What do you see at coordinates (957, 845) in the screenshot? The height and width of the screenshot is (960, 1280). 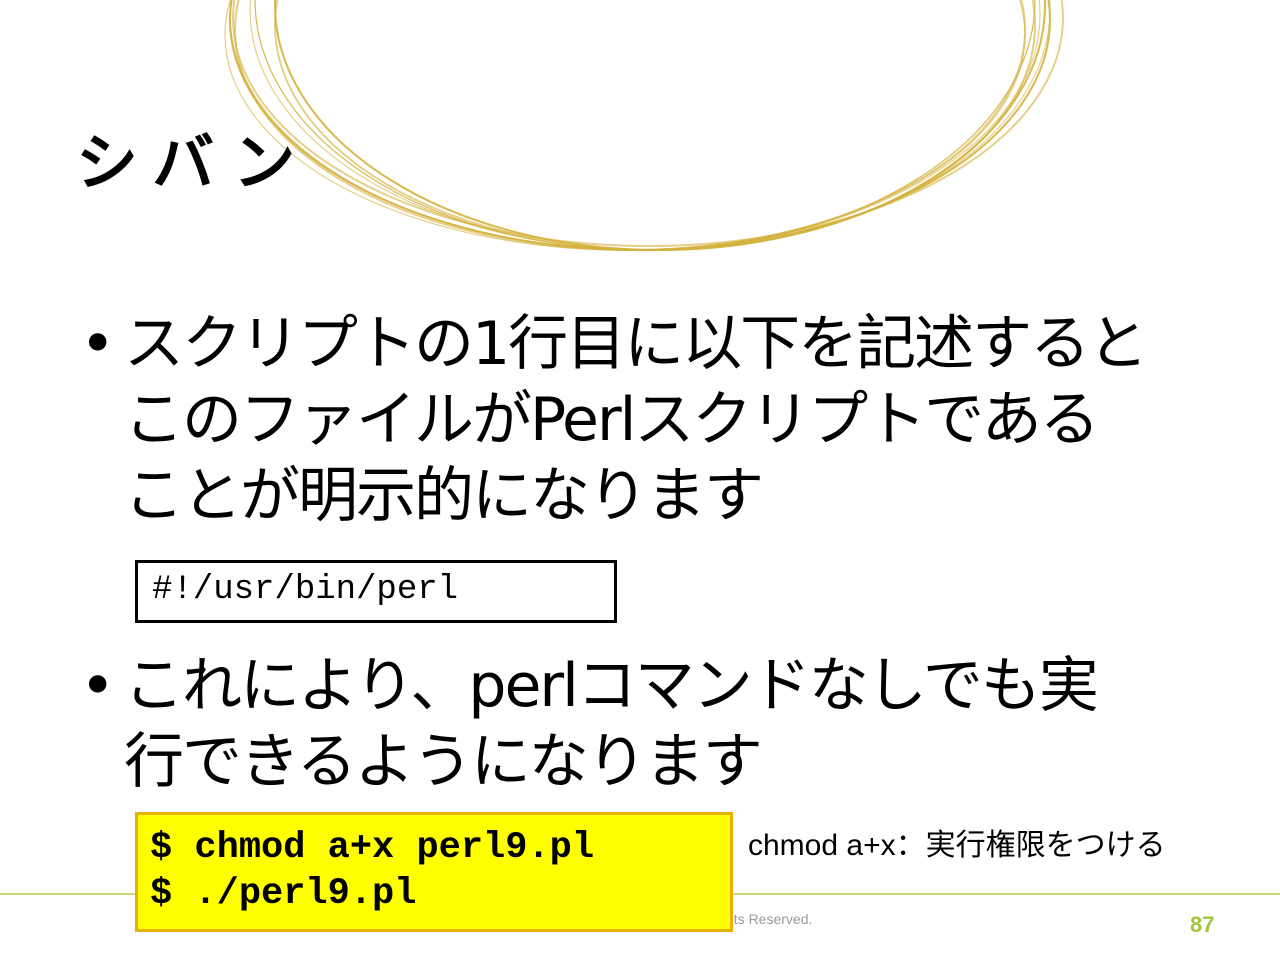 I see `chmod-note: chmod a+x：実行権限をつける` at bounding box center [957, 845].